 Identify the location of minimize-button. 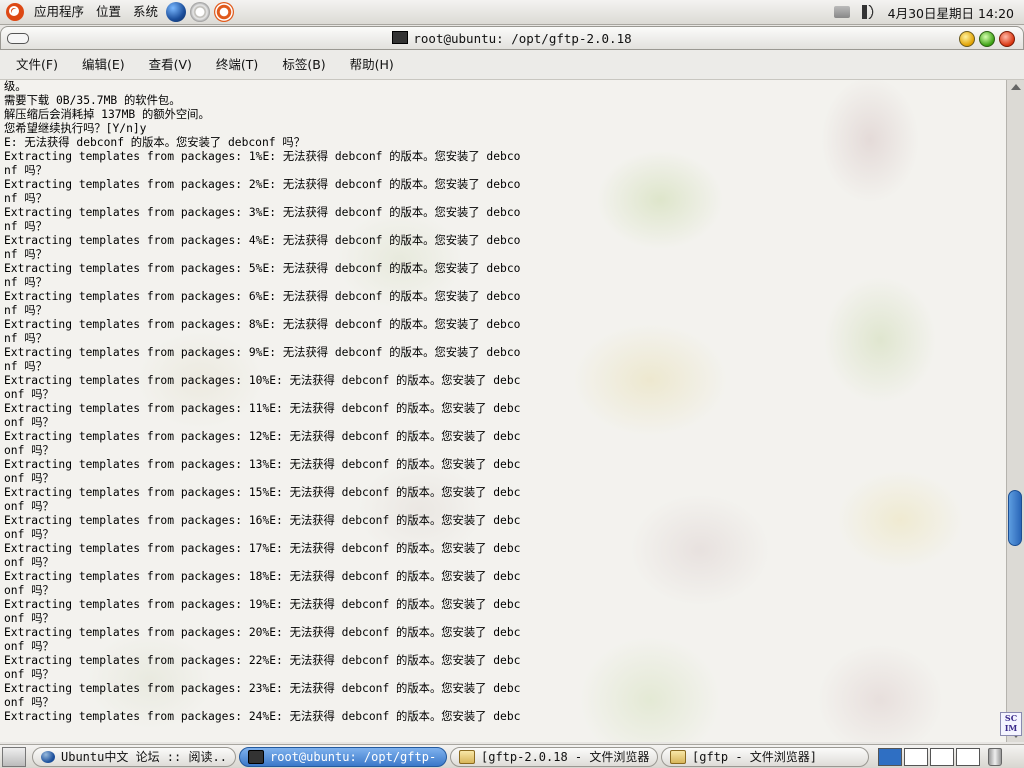
(967, 39).